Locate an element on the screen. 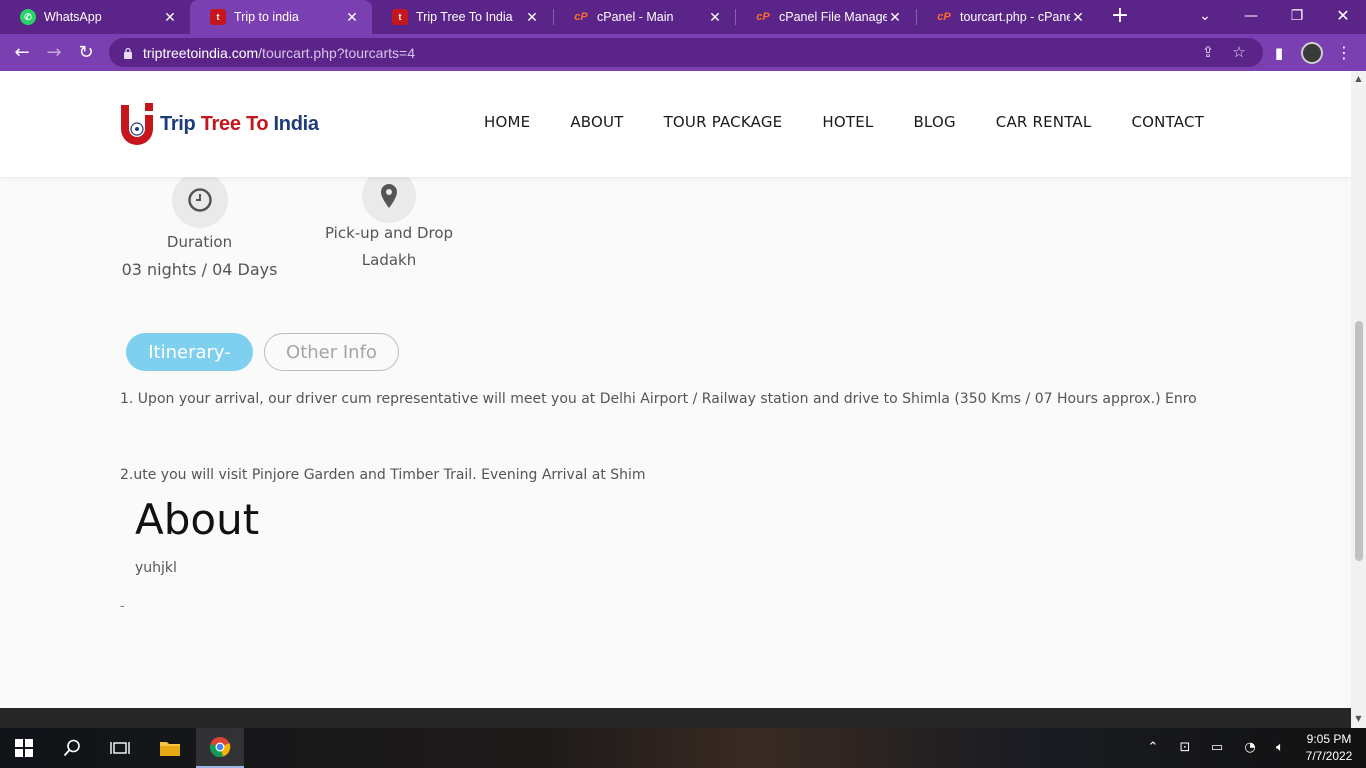 The image size is (1366, 768). tab-cpanel-file-manager: cP cPanel File Manager v ✕ is located at coordinates (825, 17).